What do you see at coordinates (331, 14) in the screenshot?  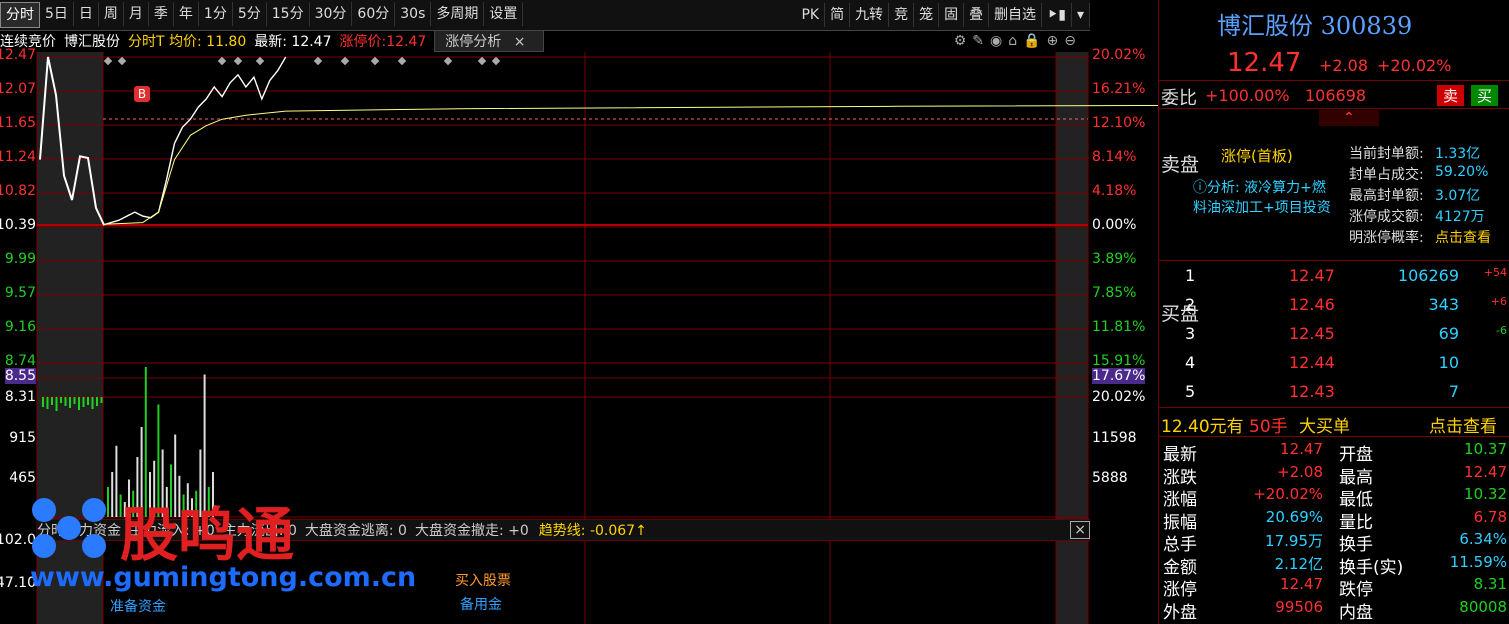 I see `period-tab-10: 30分` at bounding box center [331, 14].